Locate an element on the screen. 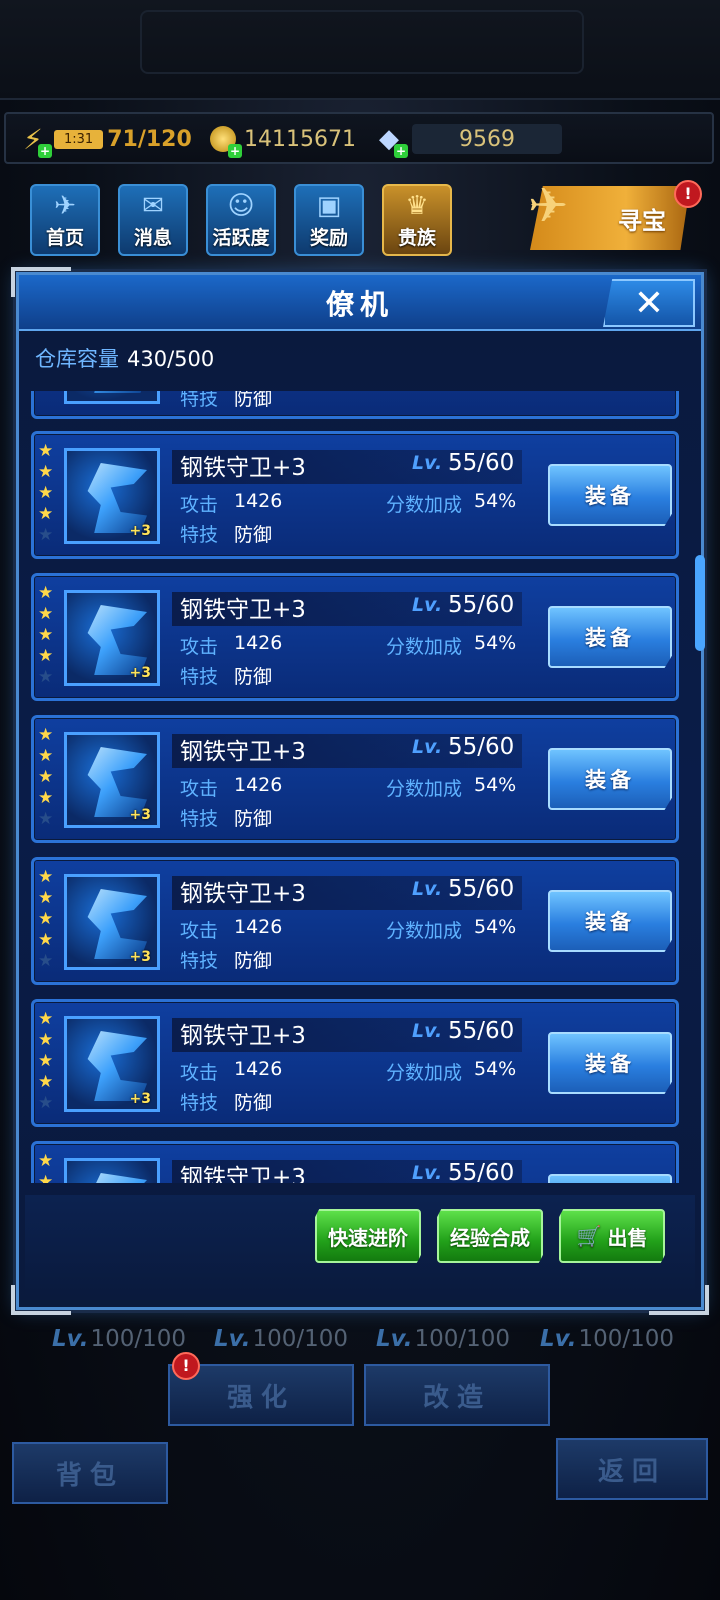 This screenshot has width=720, height=1600. energy-resource: ⚡ + 1:31 71/120 is located at coordinates (104, 140).